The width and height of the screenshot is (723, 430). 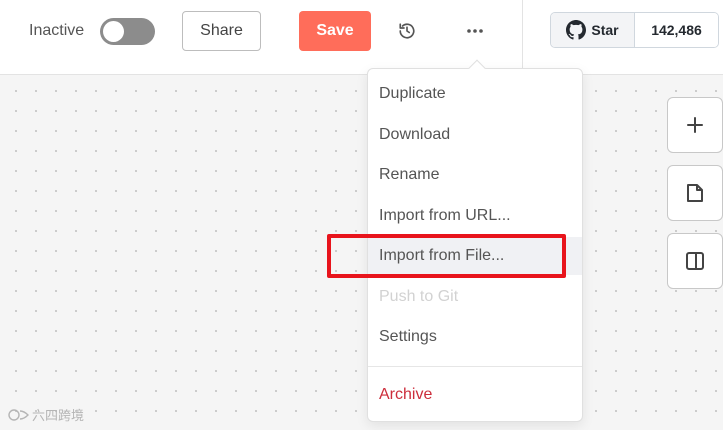 I want to click on toggle-panel-button, so click(x=695, y=261).